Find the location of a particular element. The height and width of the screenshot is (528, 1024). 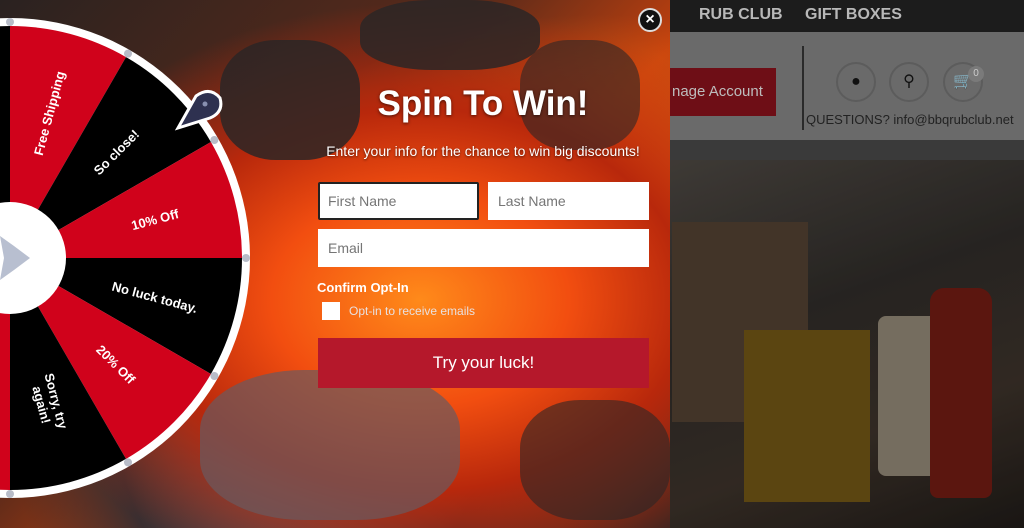

last-name-input is located at coordinates (568, 201).